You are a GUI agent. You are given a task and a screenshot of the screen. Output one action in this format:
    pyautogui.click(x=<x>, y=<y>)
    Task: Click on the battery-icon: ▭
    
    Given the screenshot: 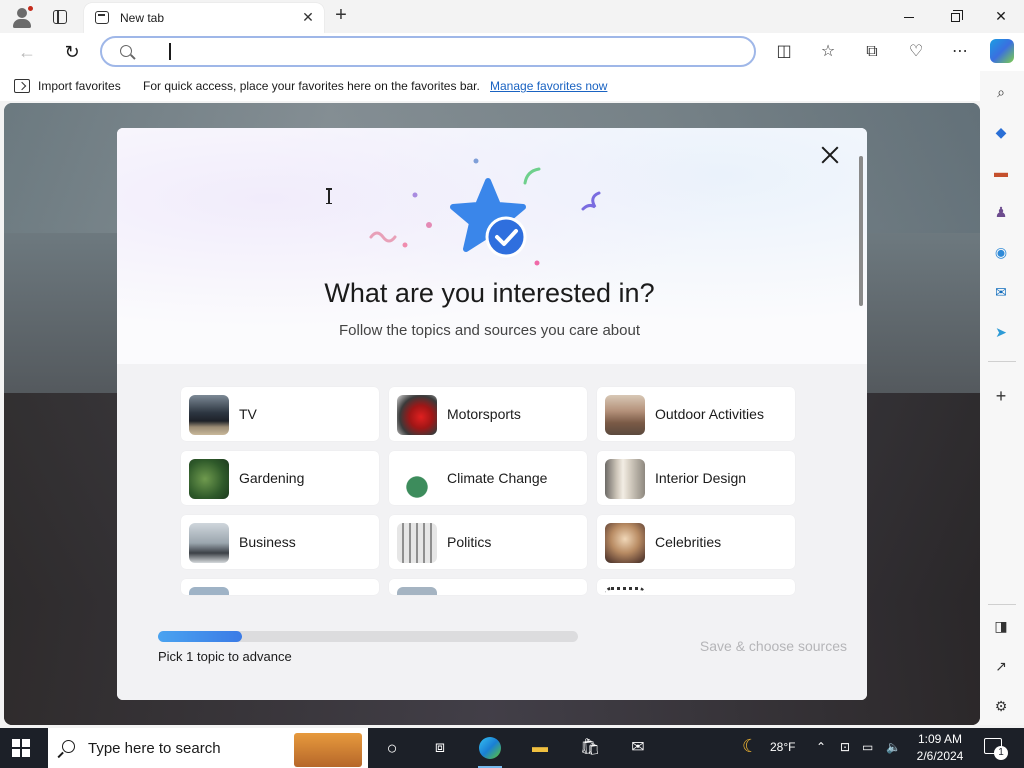 What is the action you would take?
    pyautogui.click(x=867, y=747)
    